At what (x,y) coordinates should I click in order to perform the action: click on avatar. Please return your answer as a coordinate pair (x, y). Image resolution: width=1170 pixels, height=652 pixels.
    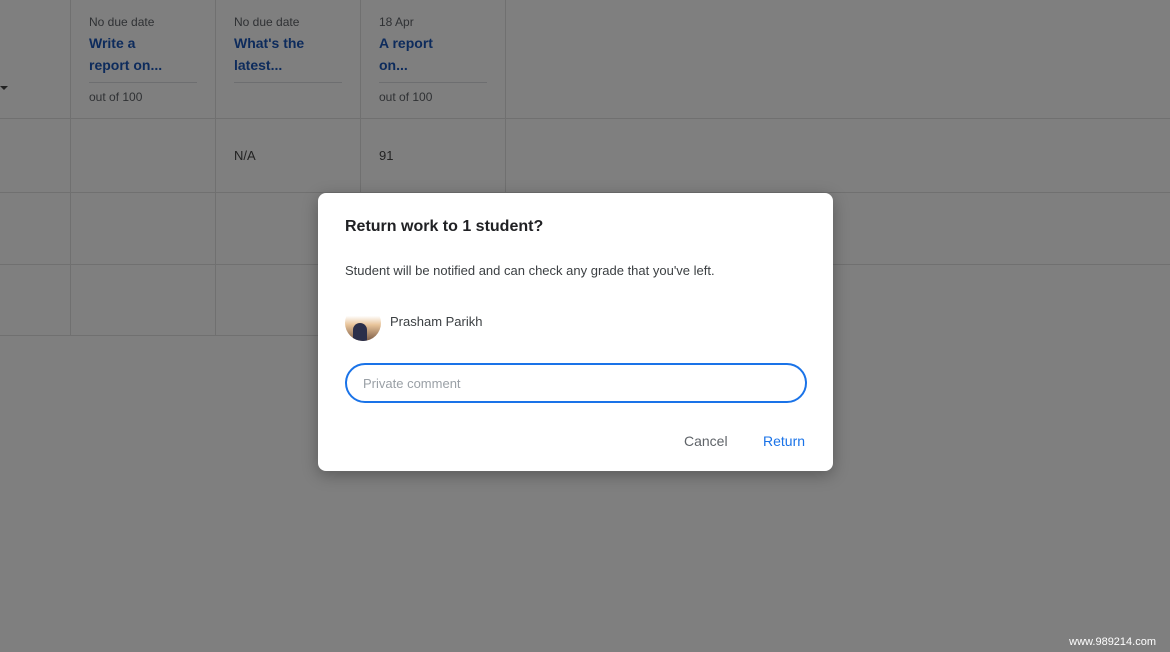
    Looking at the image, I should click on (363, 323).